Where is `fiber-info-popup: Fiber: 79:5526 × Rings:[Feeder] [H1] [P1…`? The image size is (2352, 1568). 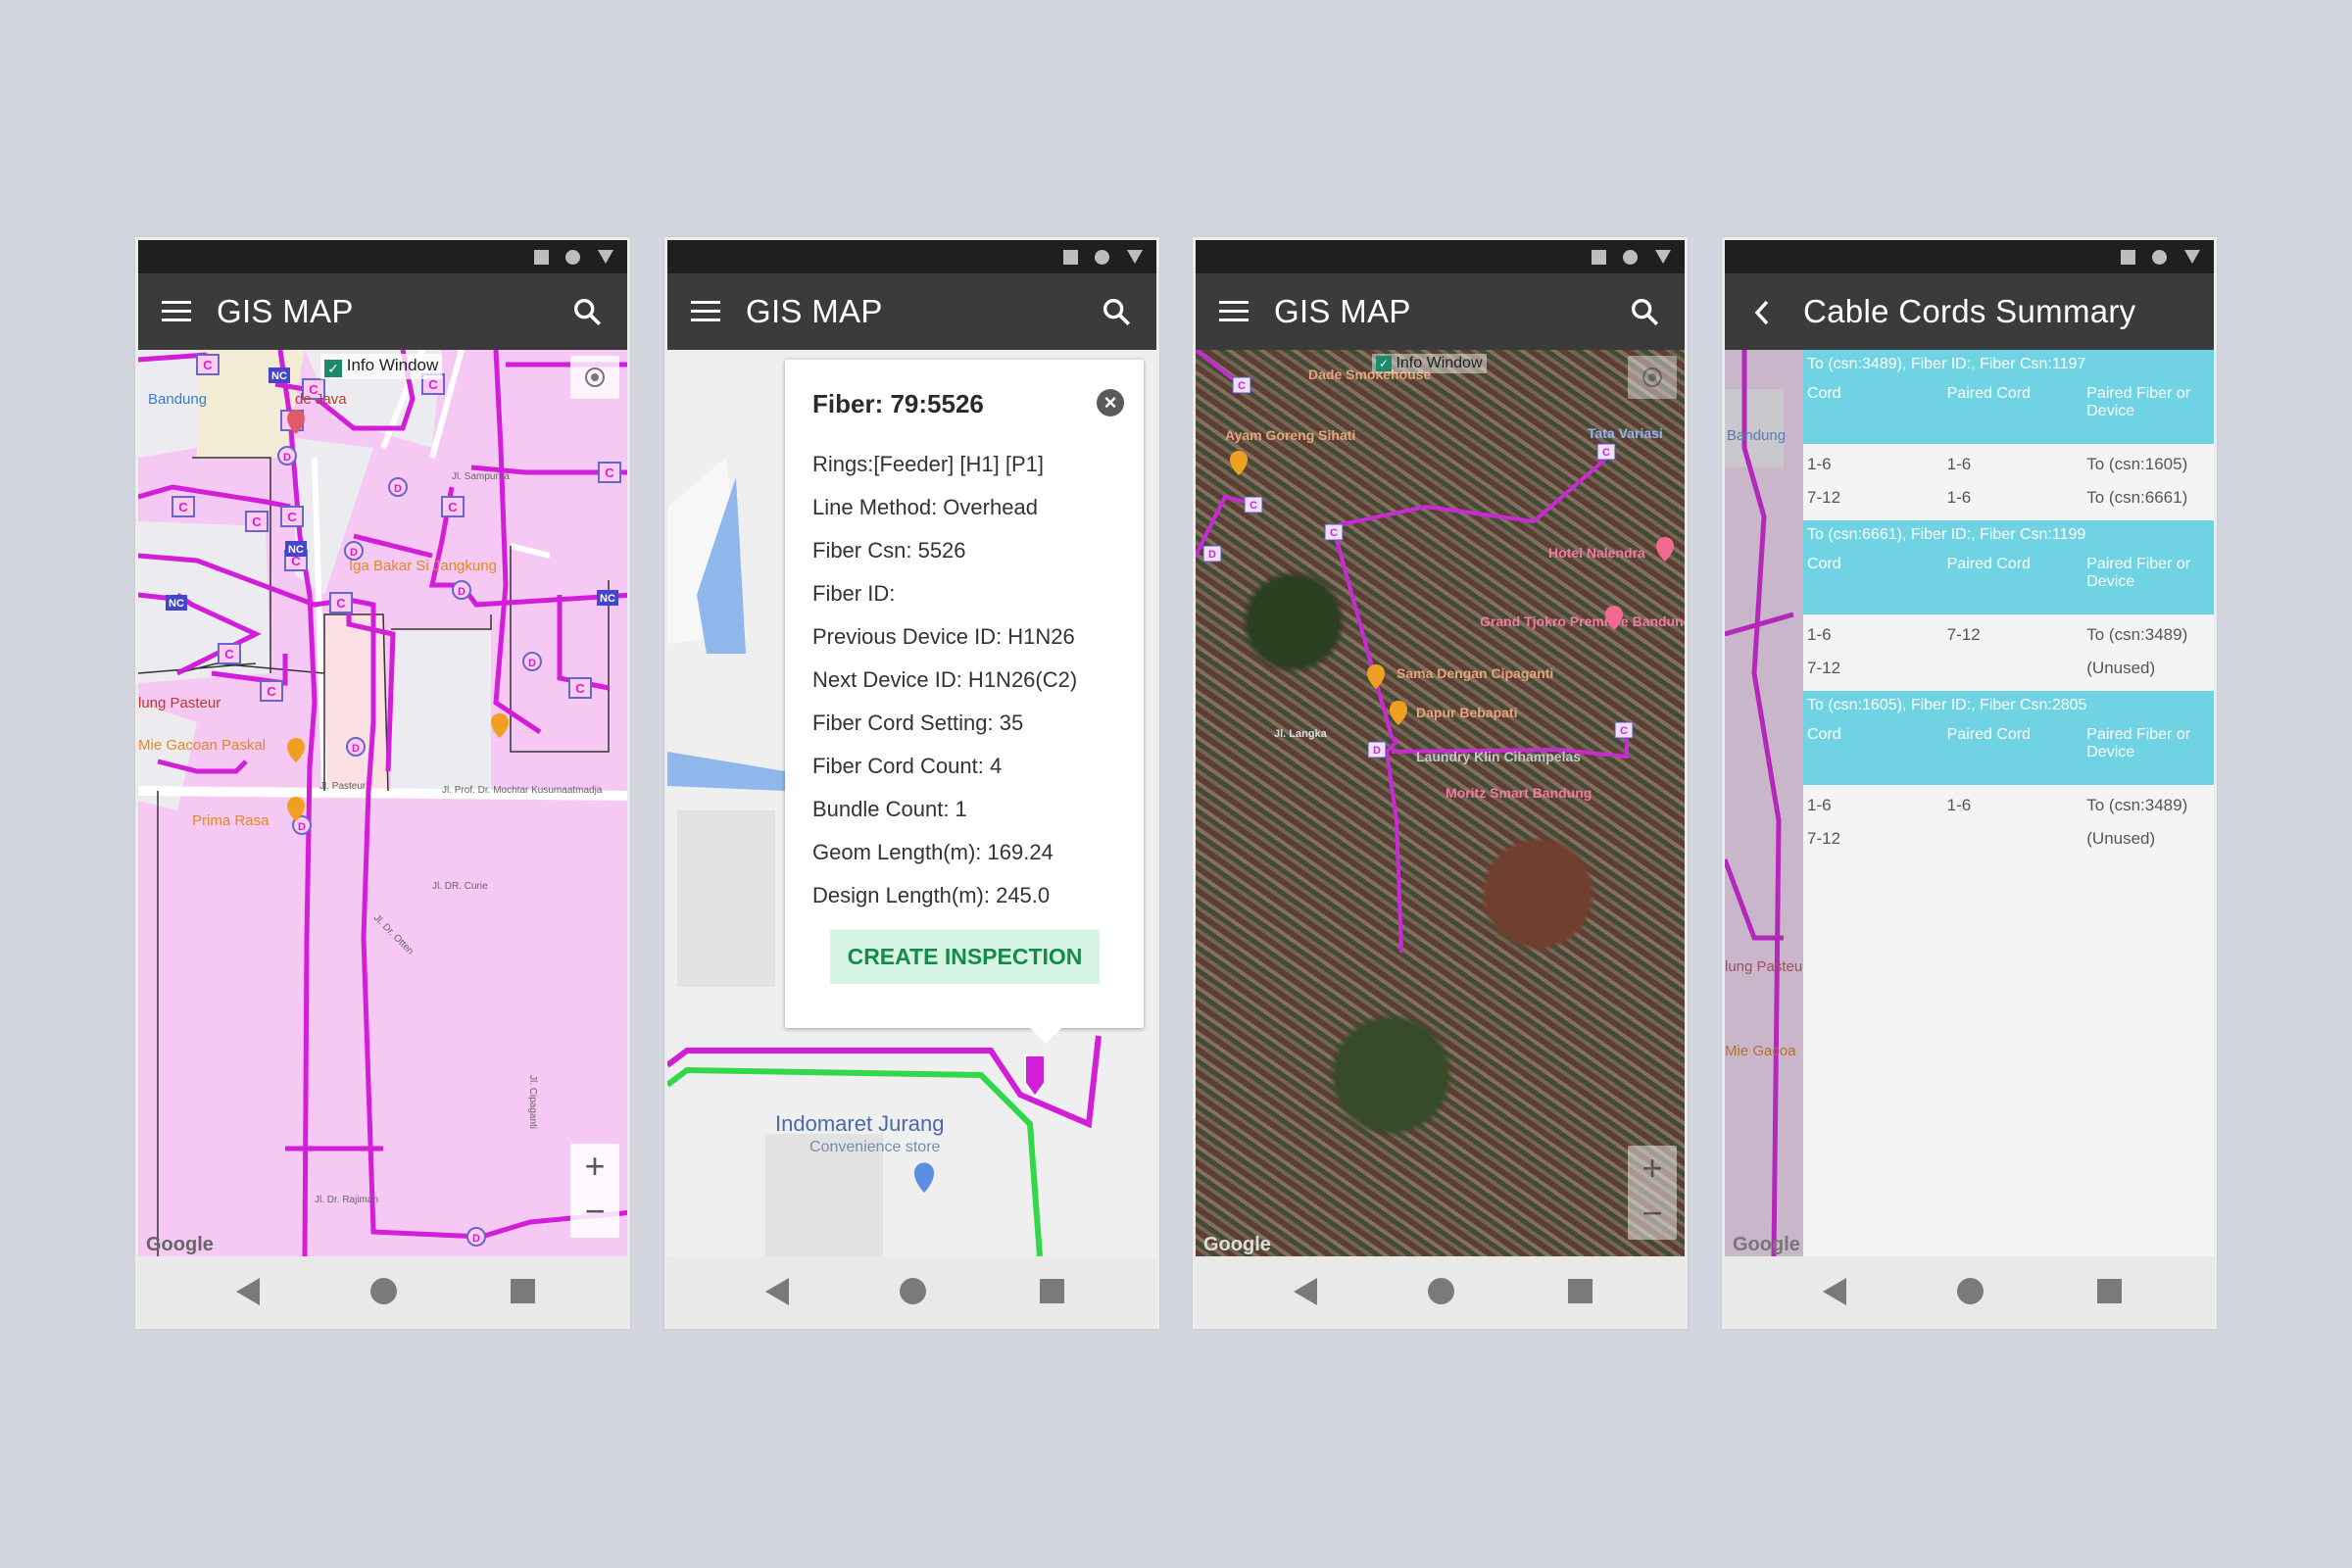
fiber-info-popup: Fiber: 79:5526 × Rings:[Feeder] [H1] [P1… is located at coordinates (964, 702).